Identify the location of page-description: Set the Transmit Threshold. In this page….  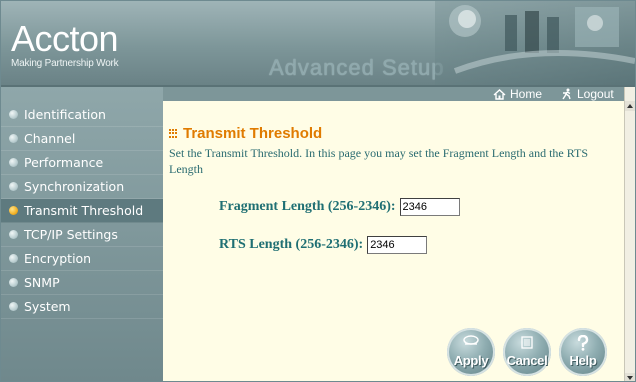
(379, 161).